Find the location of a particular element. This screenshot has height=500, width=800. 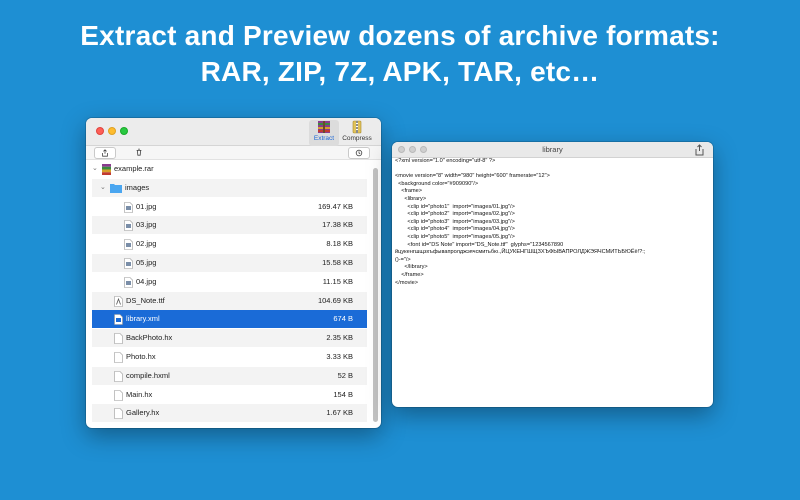

file-list-row: library.xml 674 B is located at coordinates (229, 319).